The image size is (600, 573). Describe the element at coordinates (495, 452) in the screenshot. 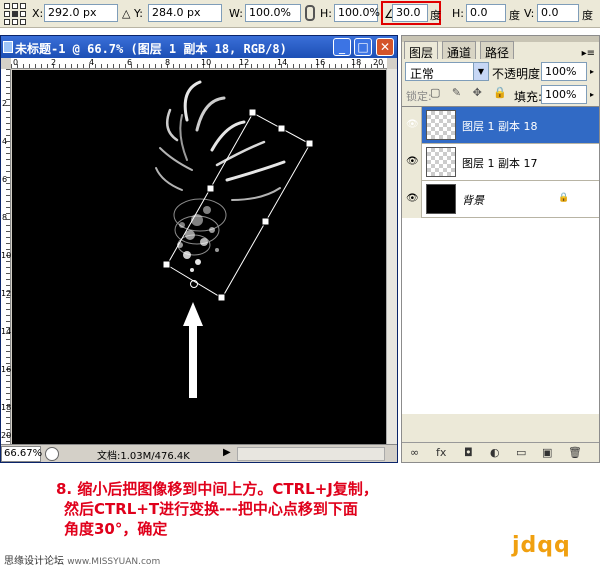

I see `adjustment-layer-icon: ◐` at that location.